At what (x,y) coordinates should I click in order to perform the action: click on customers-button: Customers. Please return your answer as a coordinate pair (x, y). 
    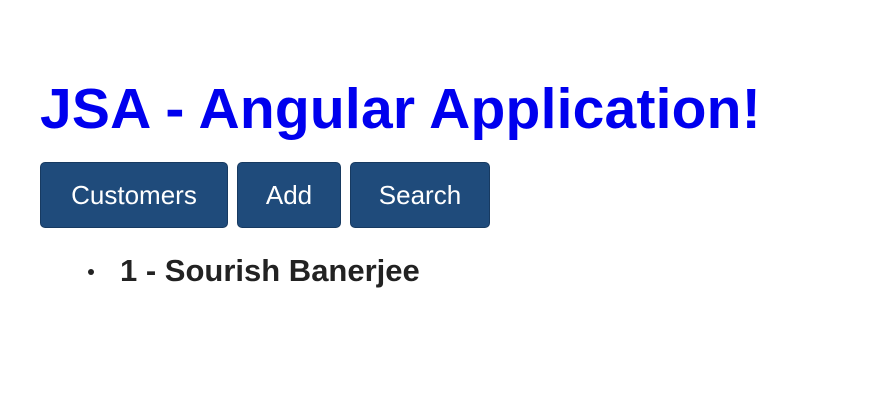
    Looking at the image, I should click on (134, 195).